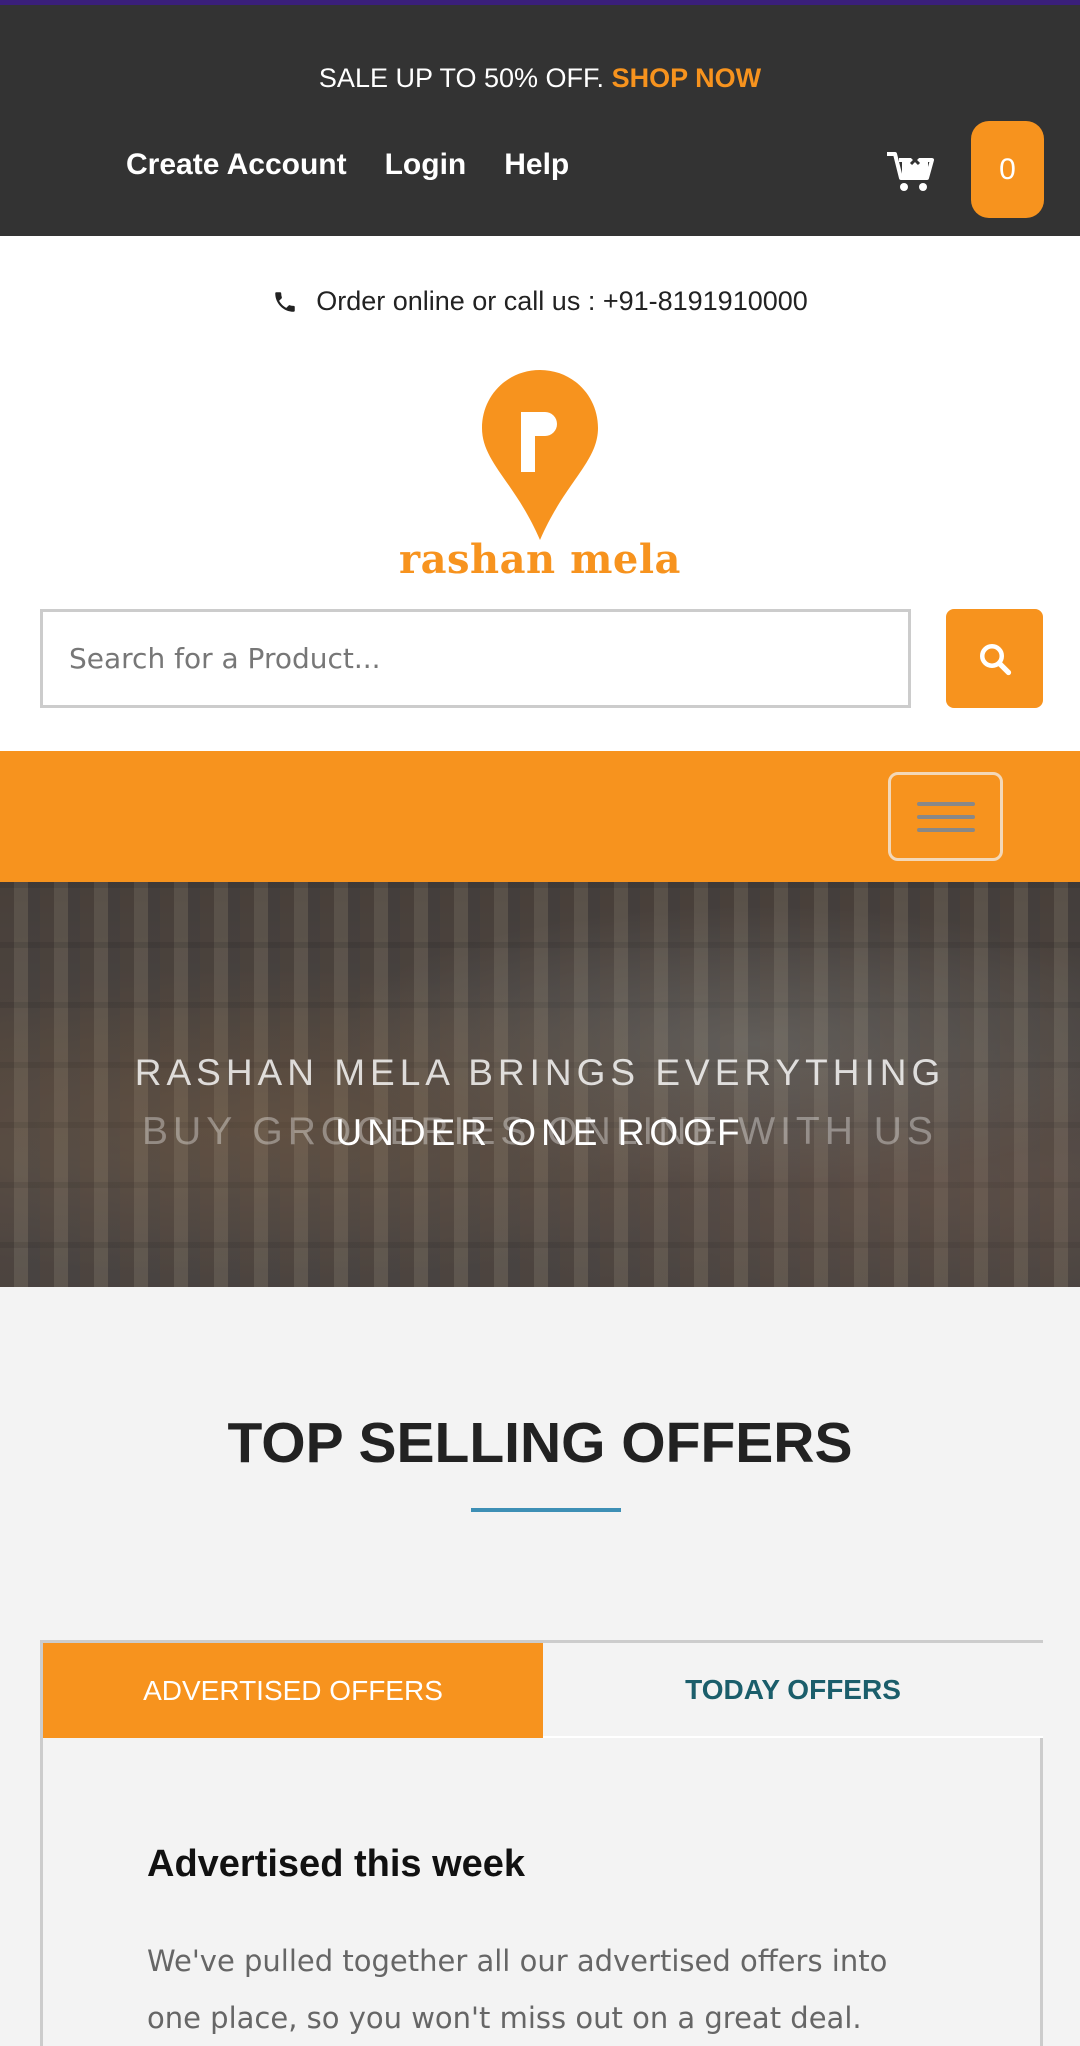 This screenshot has width=1080, height=2046. Describe the element at coordinates (347, 165) in the screenshot. I see `account-links: Create Account Login Help` at that location.